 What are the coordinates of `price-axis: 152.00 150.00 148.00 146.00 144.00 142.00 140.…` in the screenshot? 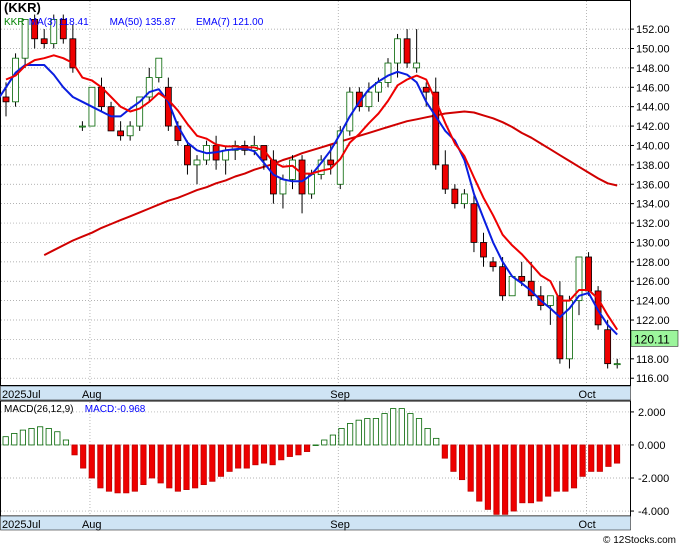 It's located at (654, 204).